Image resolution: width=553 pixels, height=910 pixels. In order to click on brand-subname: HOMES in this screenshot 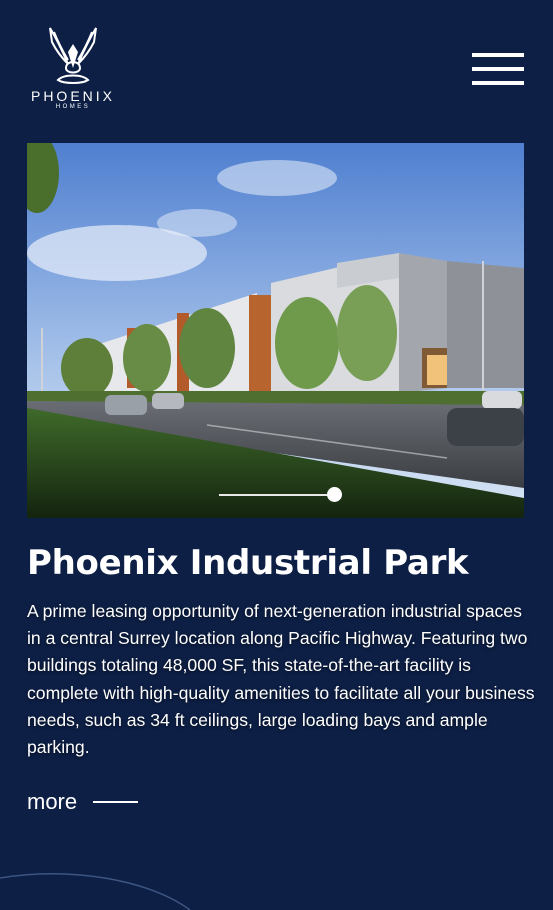, I will do `click(73, 107)`.